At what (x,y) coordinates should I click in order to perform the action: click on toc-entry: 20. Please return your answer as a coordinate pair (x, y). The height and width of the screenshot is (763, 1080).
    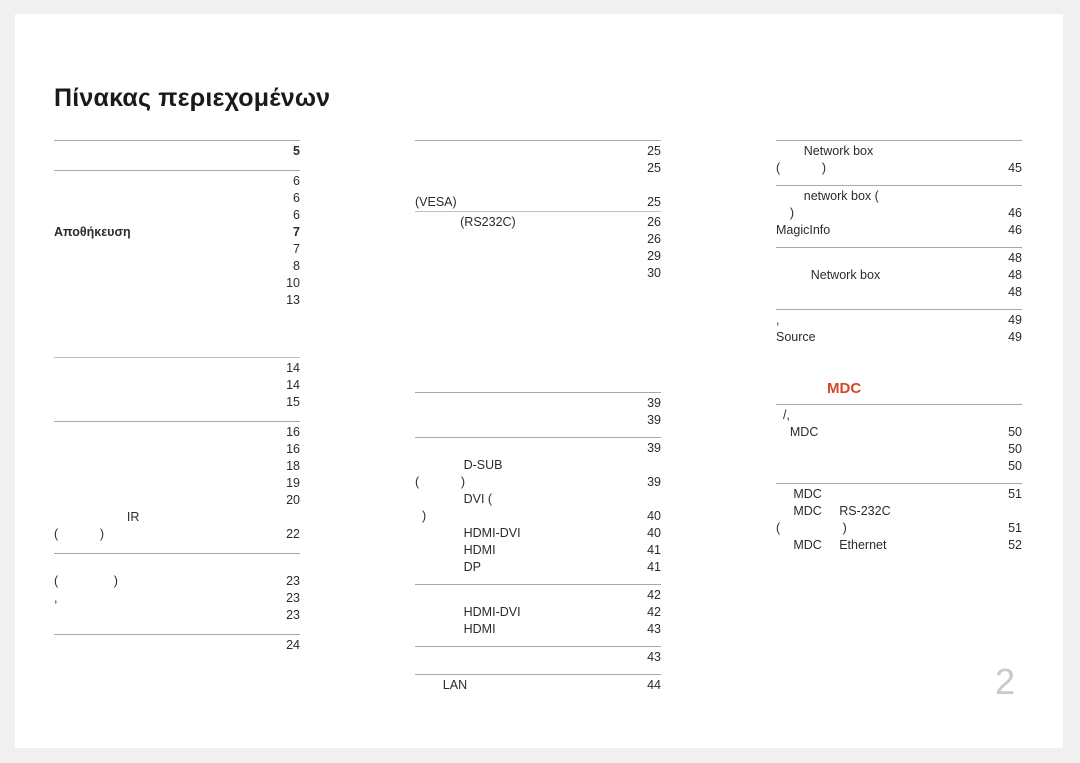
    Looking at the image, I should click on (177, 500).